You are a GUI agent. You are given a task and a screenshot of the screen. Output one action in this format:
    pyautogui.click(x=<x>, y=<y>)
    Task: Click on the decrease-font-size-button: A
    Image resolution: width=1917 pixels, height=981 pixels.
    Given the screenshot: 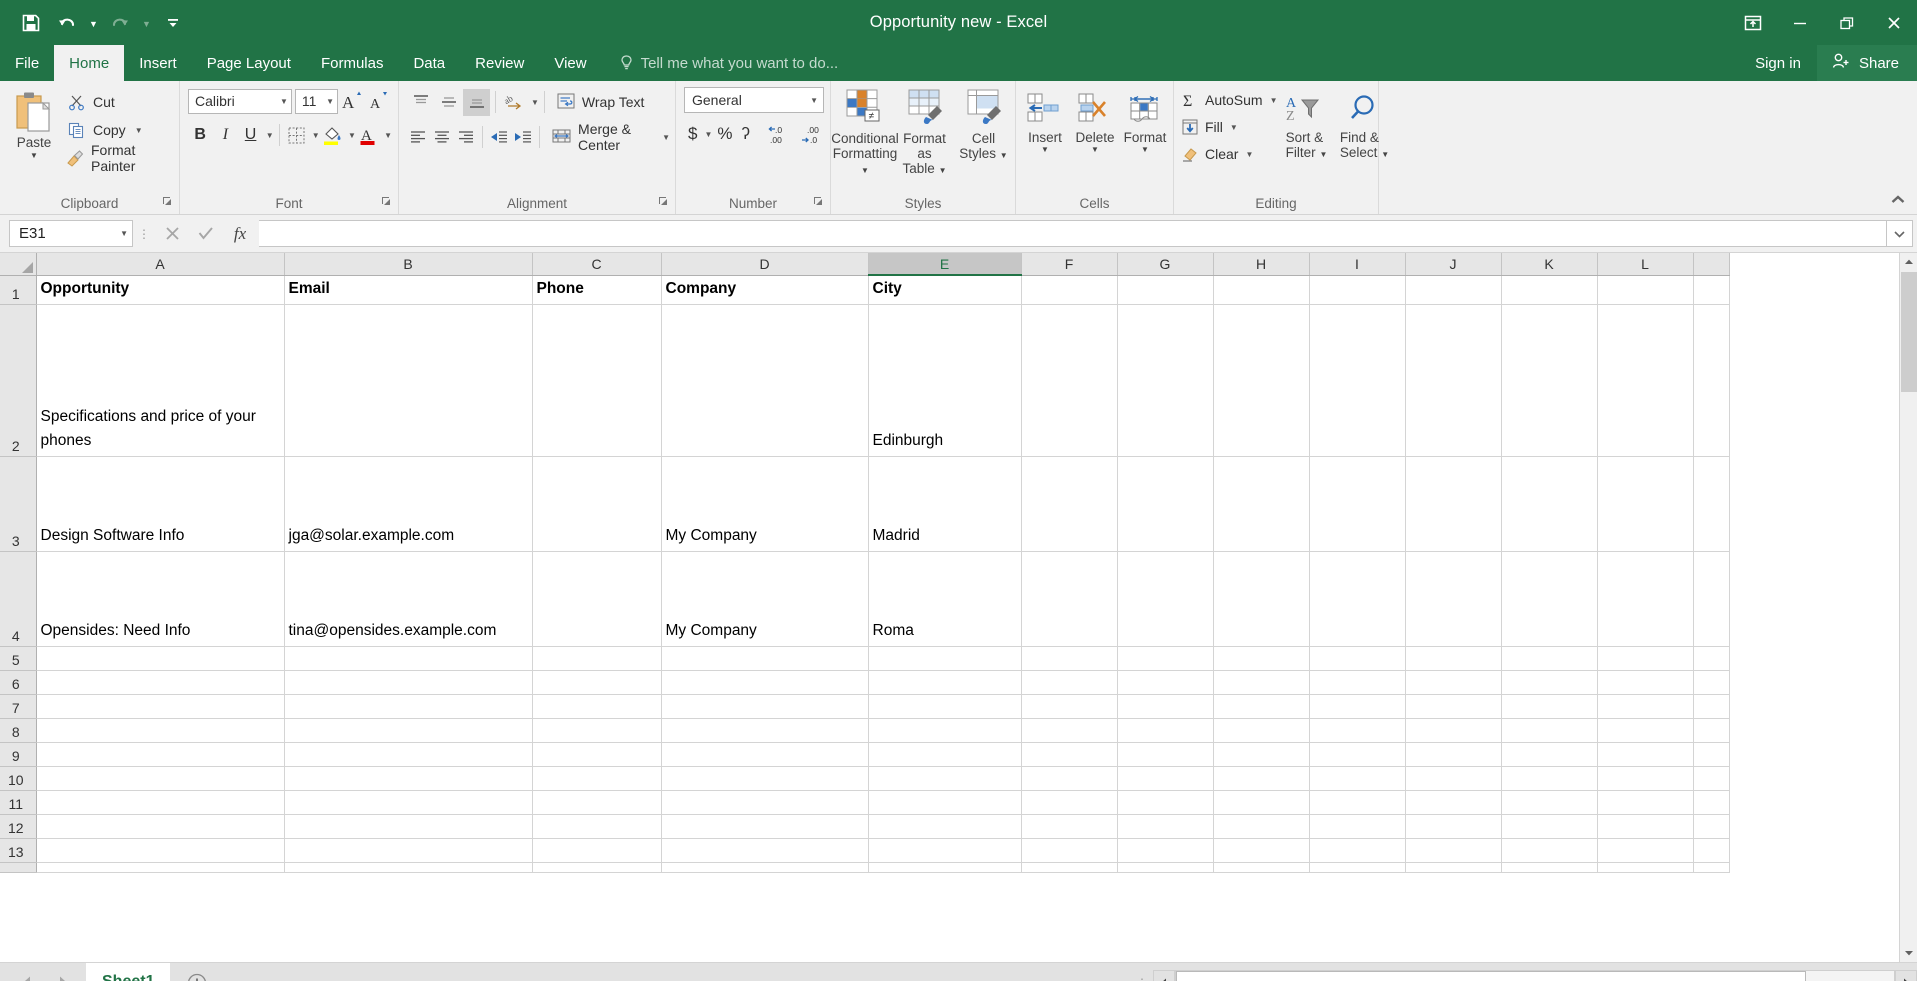 What is the action you would take?
    pyautogui.click(x=380, y=101)
    